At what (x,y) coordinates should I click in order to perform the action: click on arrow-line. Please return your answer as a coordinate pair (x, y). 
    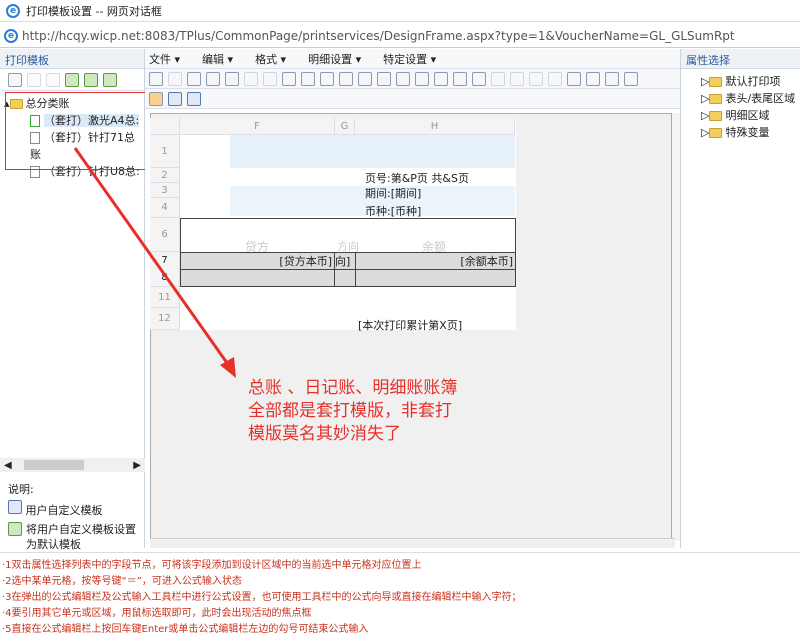
    Looking at the image, I should click on (153, 259).